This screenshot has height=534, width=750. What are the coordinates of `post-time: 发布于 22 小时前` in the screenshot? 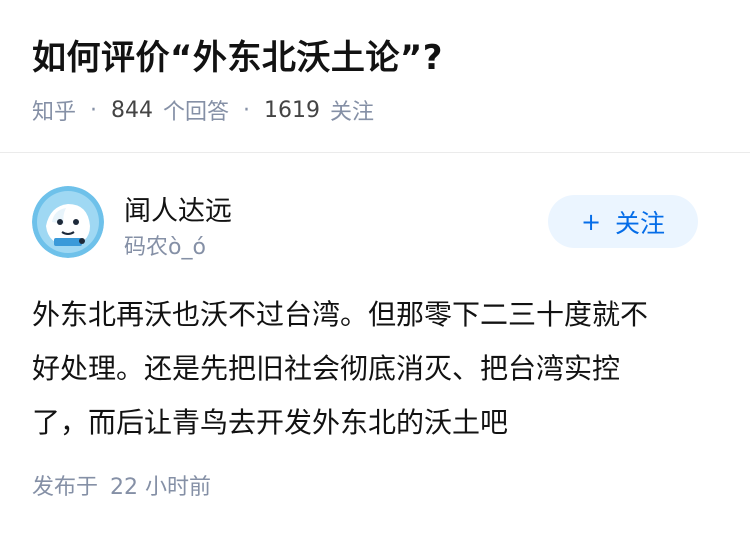 It's located at (121, 485).